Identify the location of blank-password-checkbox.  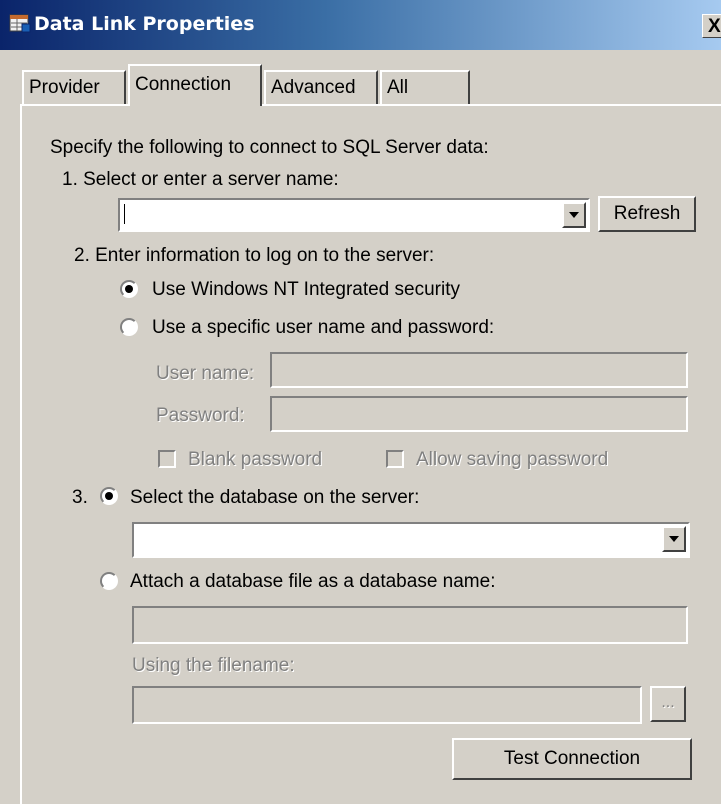
(167, 459).